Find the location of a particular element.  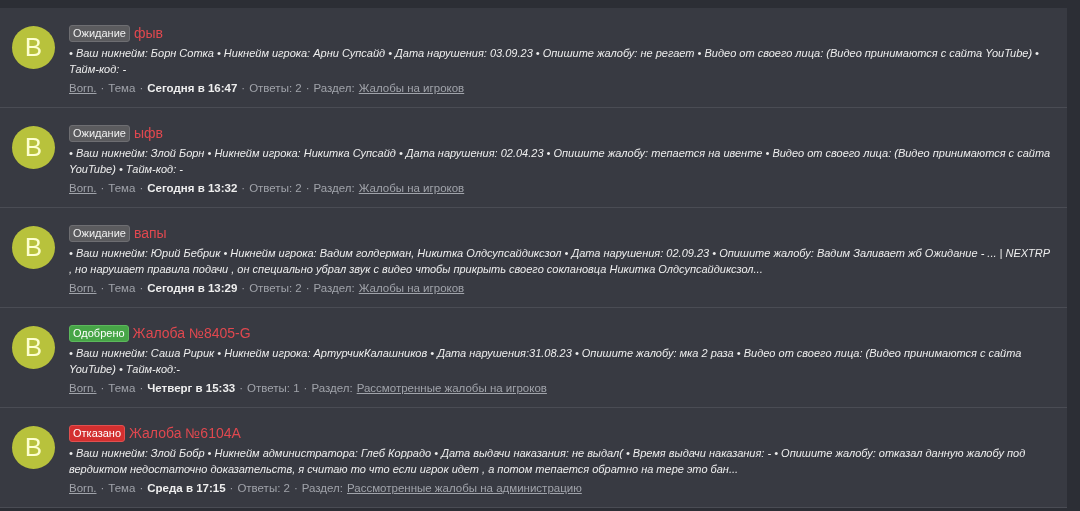

status-badge: Отказано is located at coordinates (97, 433).